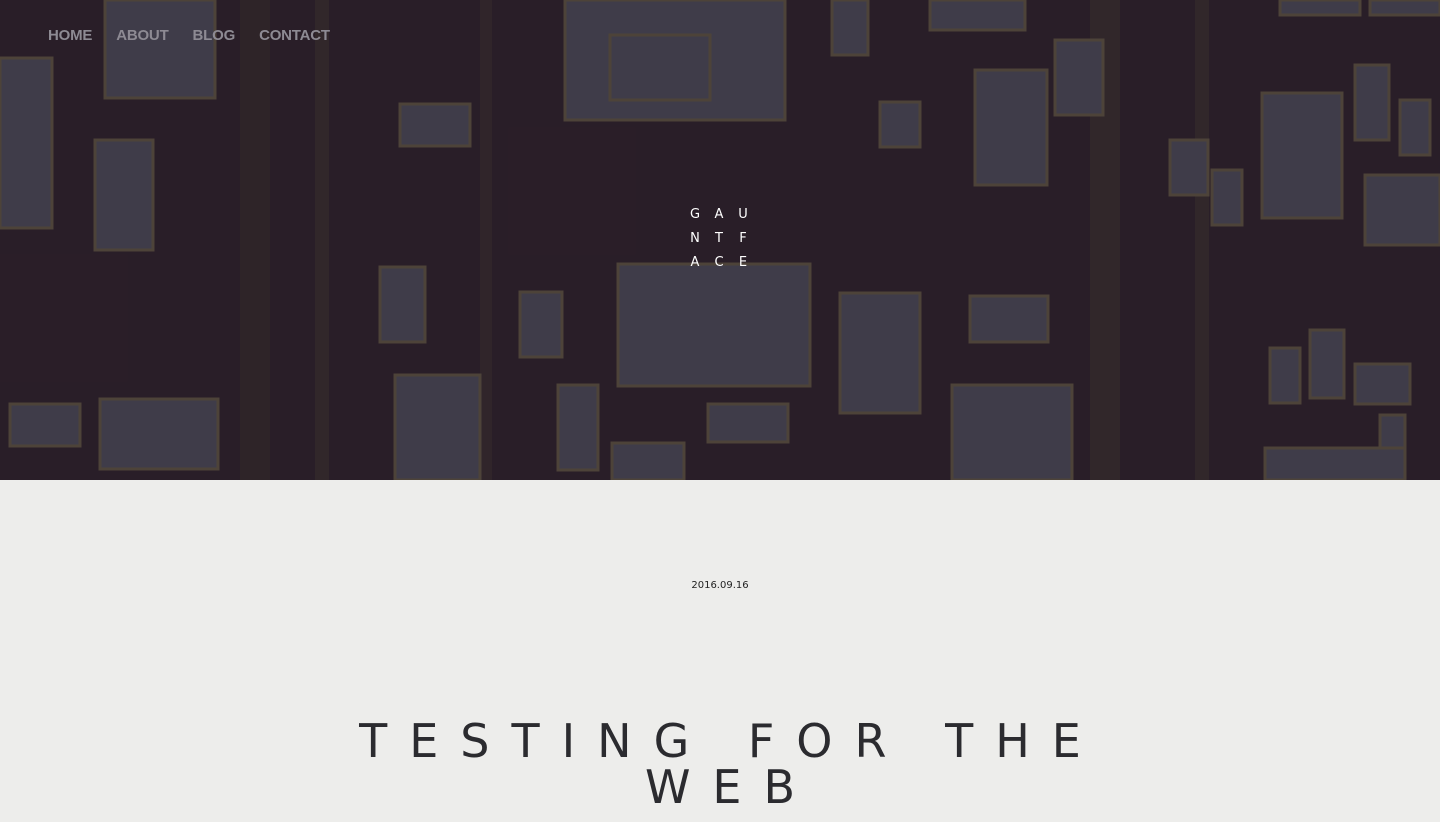  I want to click on logo-letter: G, so click(695, 214).